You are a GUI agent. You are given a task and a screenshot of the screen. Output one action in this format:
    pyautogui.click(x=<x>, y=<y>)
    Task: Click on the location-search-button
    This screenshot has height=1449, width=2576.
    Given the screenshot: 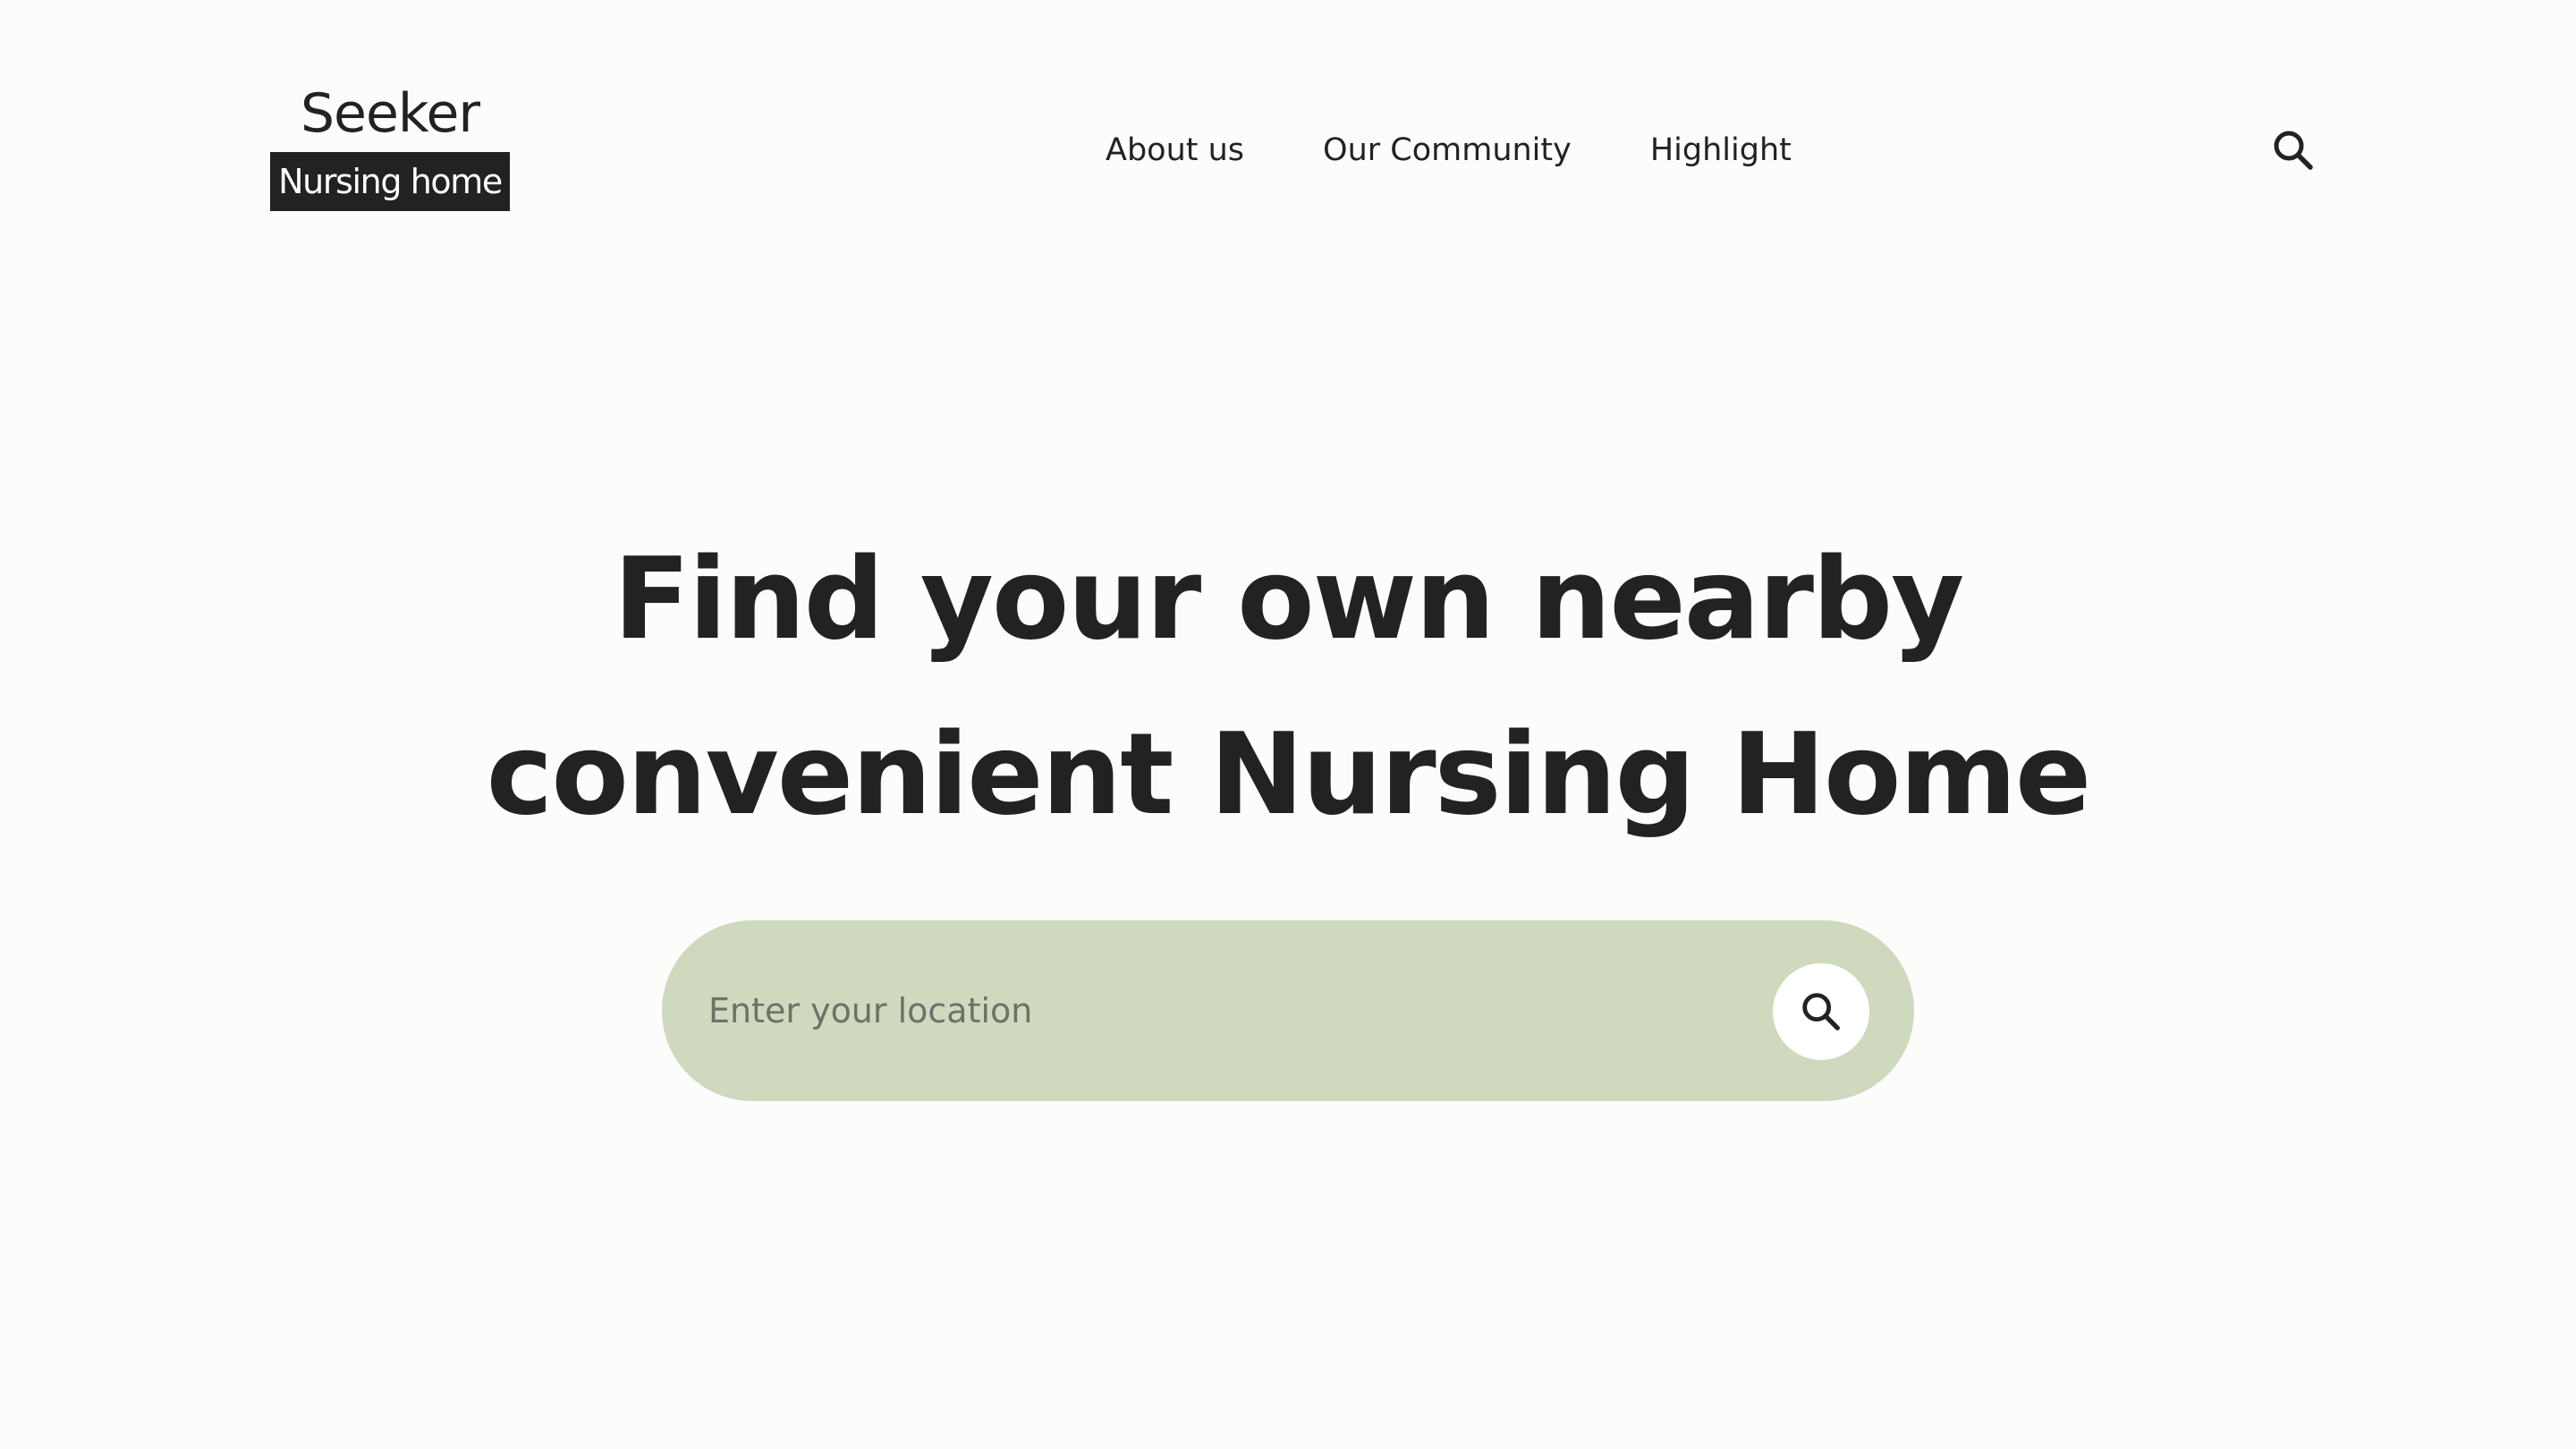 What is the action you would take?
    pyautogui.click(x=1821, y=1011)
    